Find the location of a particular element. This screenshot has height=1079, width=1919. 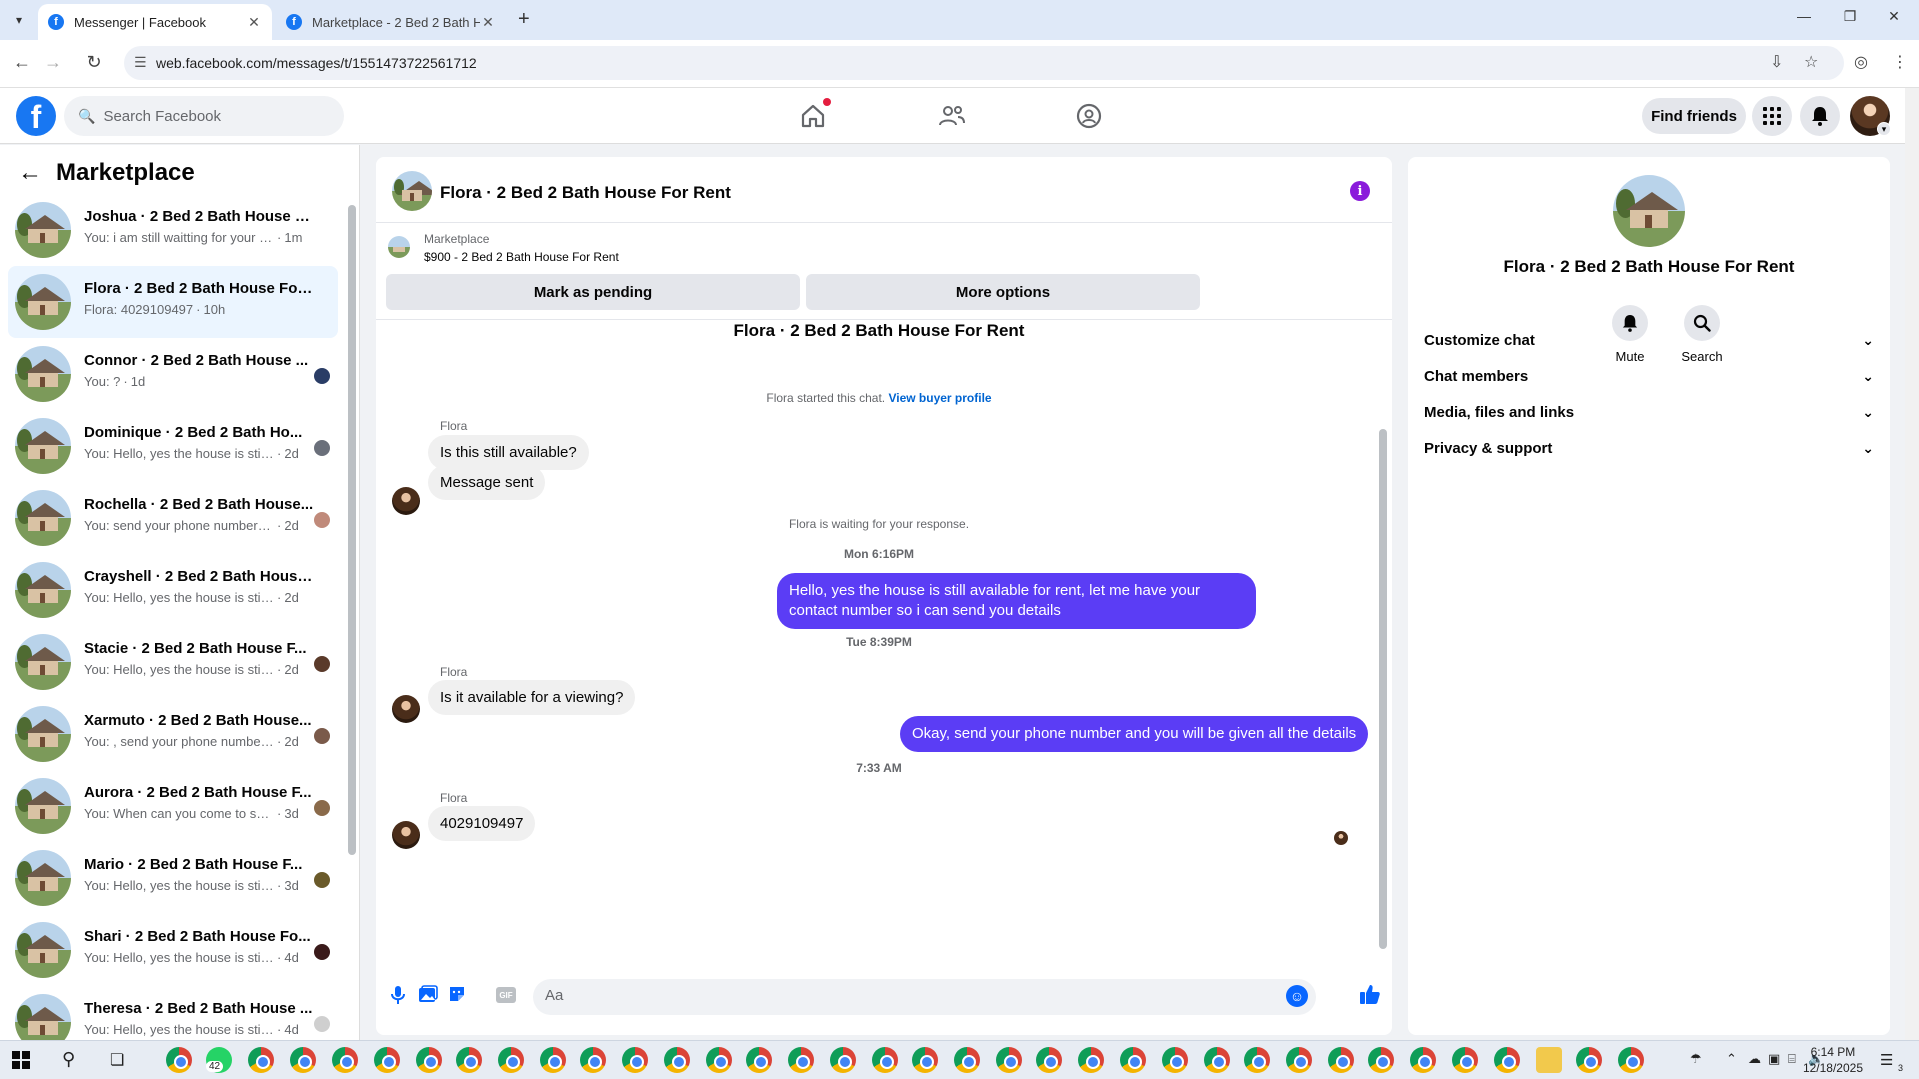

minimize-icon: — is located at coordinates (1804, 16).